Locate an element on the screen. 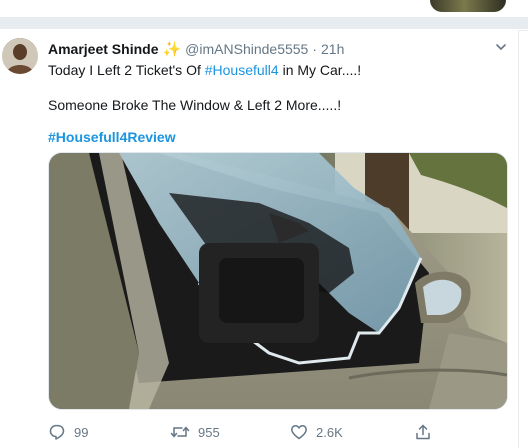 The image size is (528, 448). author-handle: @imANShinde5555 is located at coordinates (246, 49).